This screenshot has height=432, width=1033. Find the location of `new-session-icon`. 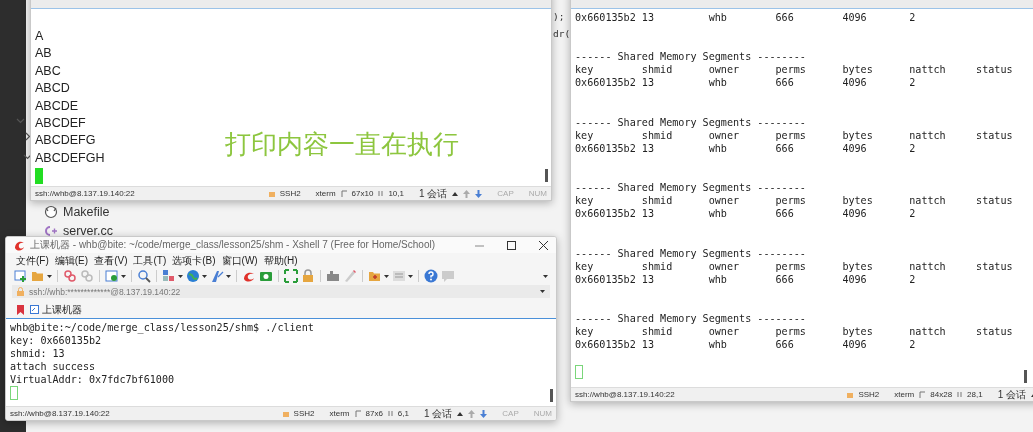

new-session-icon is located at coordinates (21, 276).